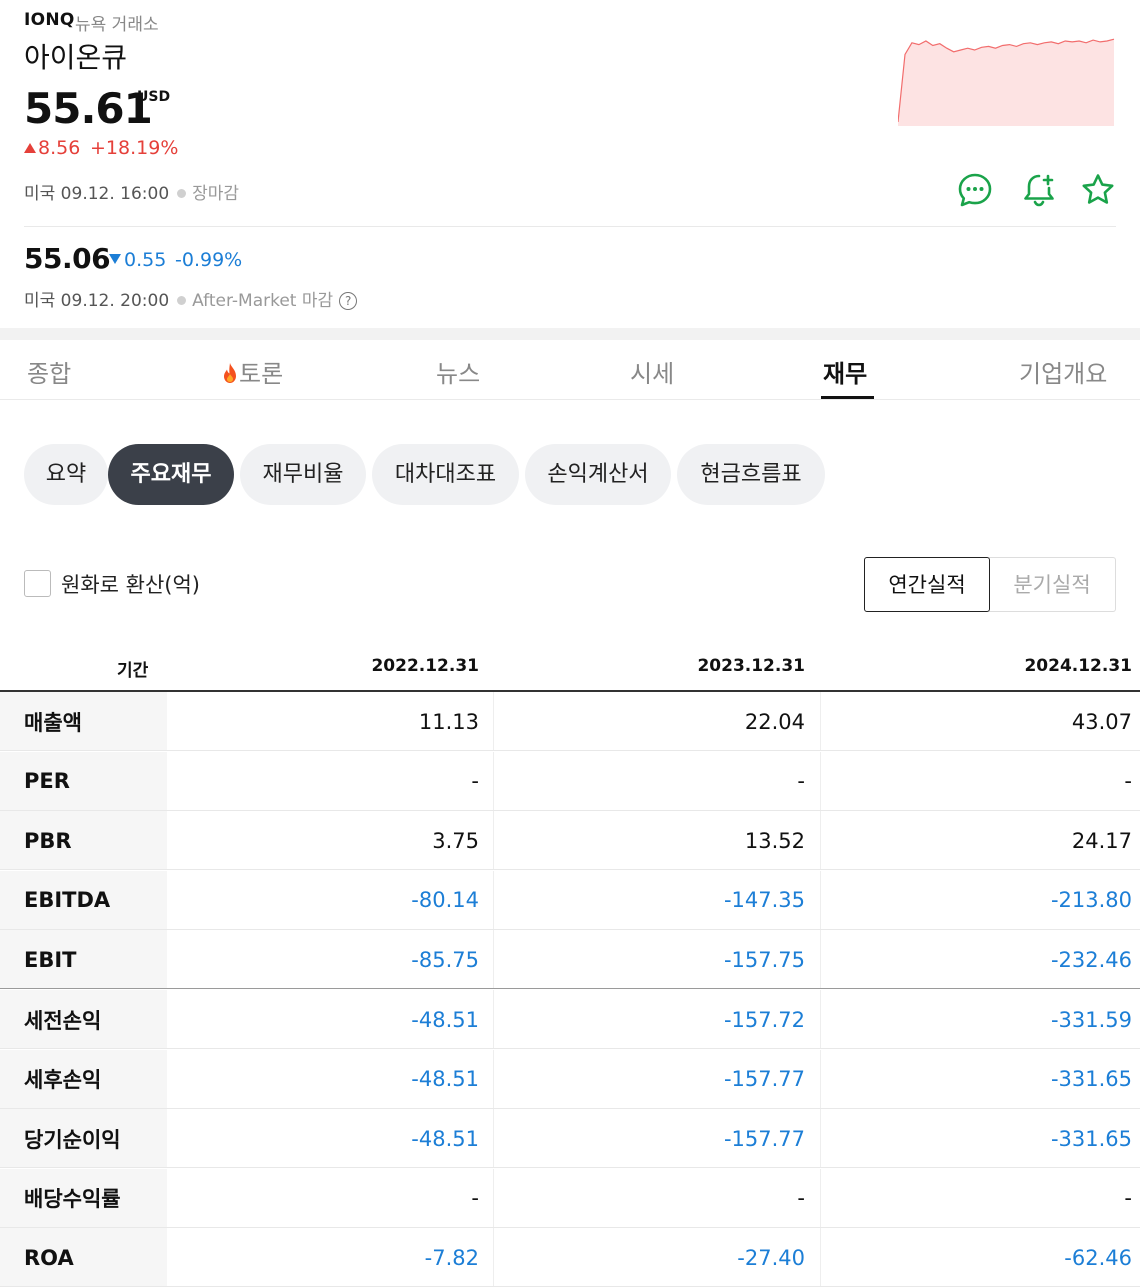 The height and width of the screenshot is (1287, 1140). What do you see at coordinates (570, 1019) in the screenshot?
I see `table-row: 세전손익 -48.51 -157.72 -331.59` at bounding box center [570, 1019].